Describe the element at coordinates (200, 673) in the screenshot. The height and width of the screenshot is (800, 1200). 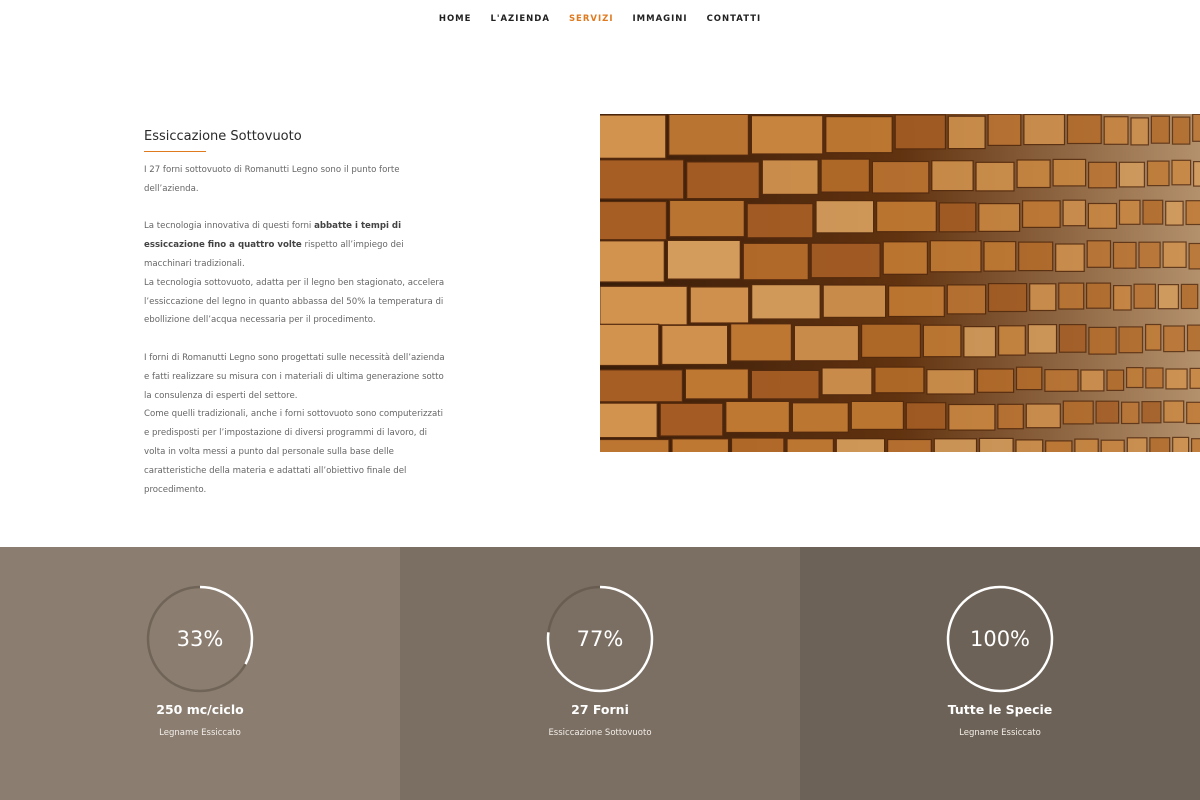
I see `stat-capacity: 33% 250 mc/ciclo Legname Essiccato` at that location.